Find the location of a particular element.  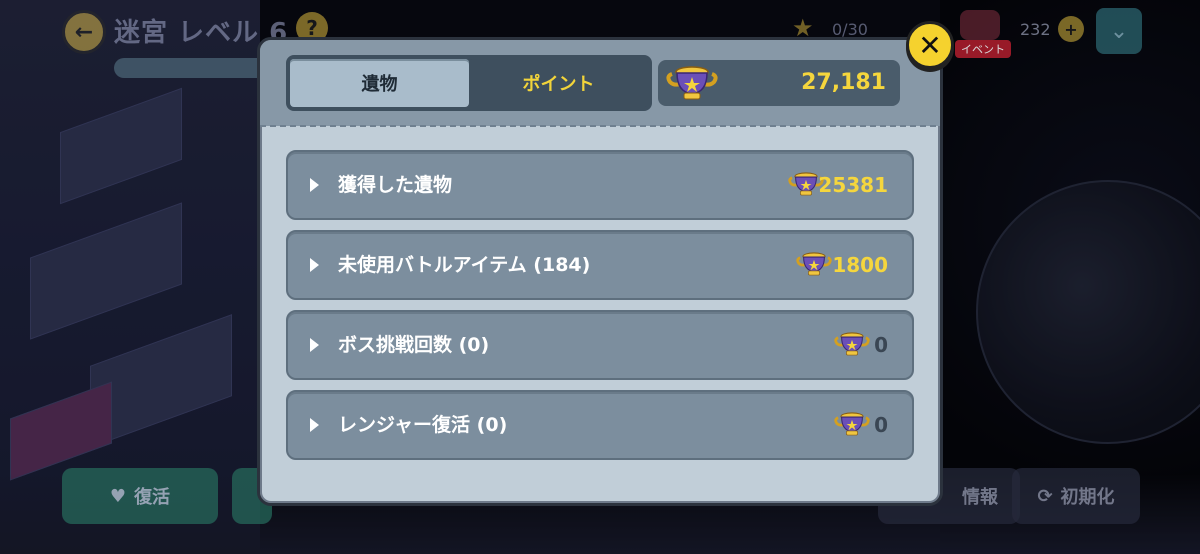

list-item-boss-challenges: ボス挑戦回数 (0) 0 is located at coordinates (600, 345).